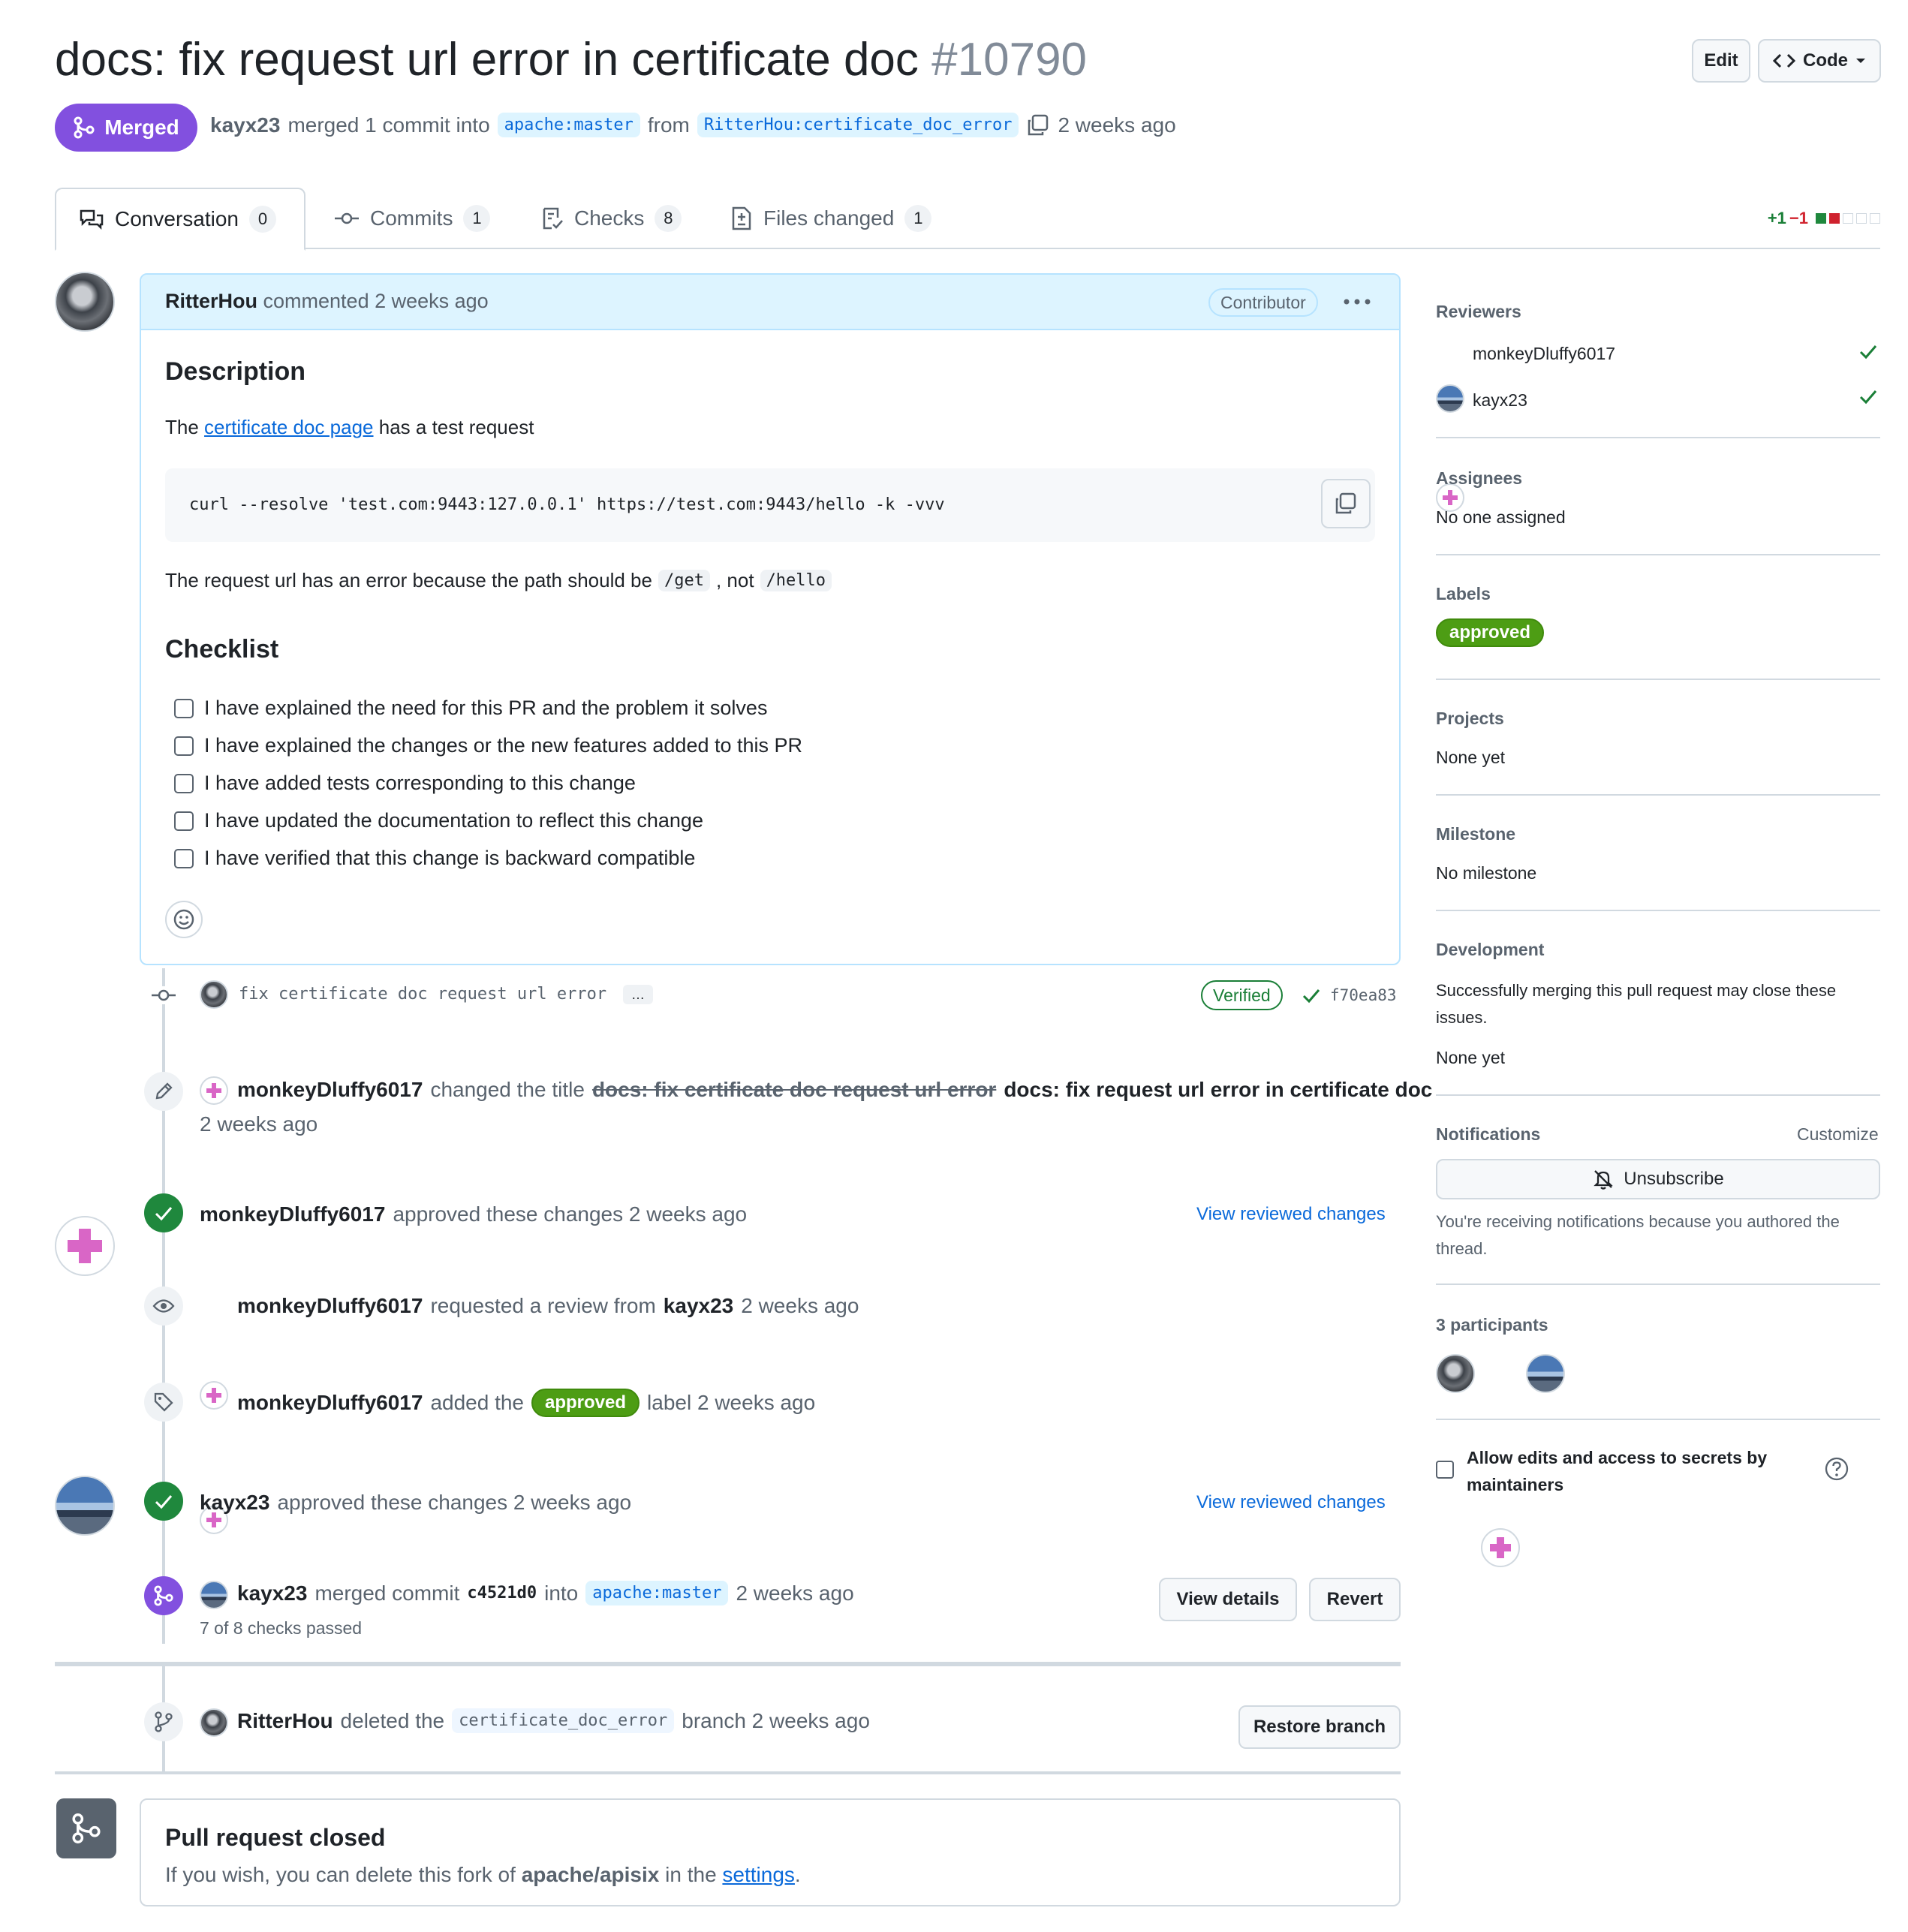 Image resolution: width=1908 pixels, height=1932 pixels. What do you see at coordinates (1319, 1727) in the screenshot?
I see `restore-branch-button: Restore branch` at bounding box center [1319, 1727].